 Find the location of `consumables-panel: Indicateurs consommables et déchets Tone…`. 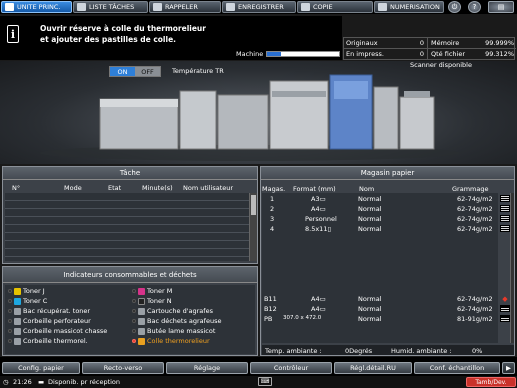

consumables-panel: Indicateurs consommables et déchets Tone… is located at coordinates (130, 311).